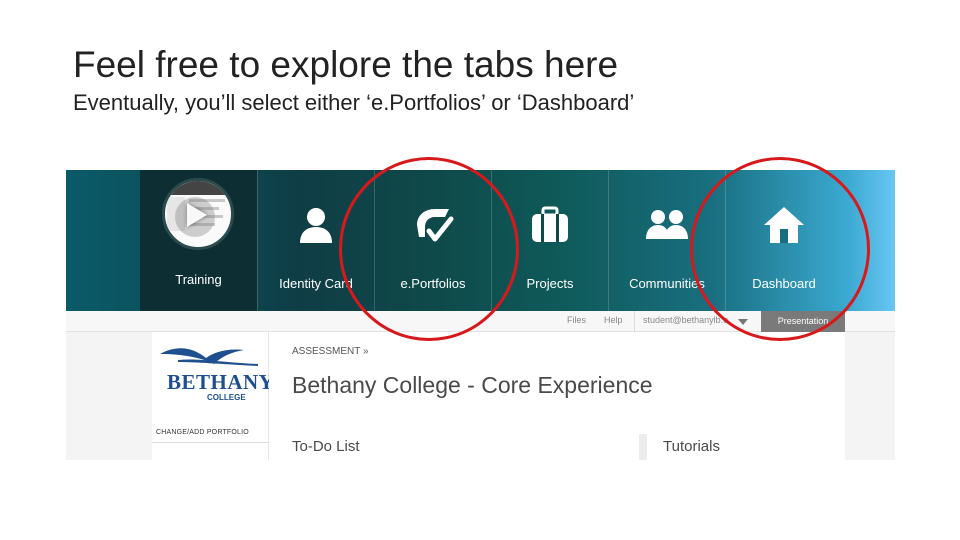 Image resolution: width=960 pixels, height=540 pixels. I want to click on tutorials-heading: Tutorials, so click(691, 446).